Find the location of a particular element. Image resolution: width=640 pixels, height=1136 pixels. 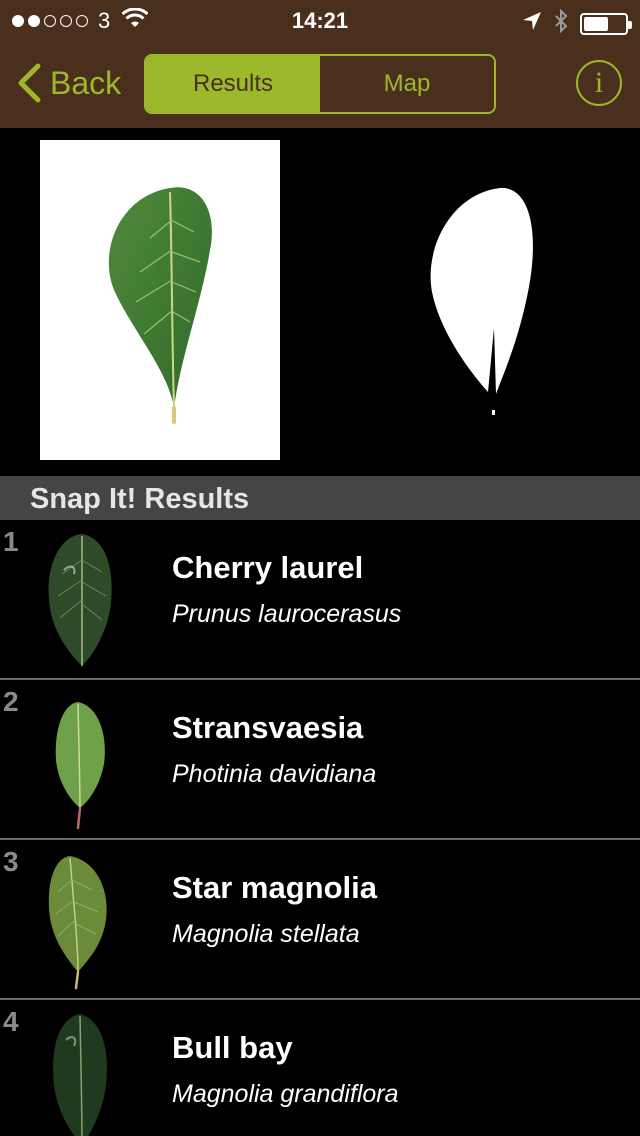

scientific-name: Magnolia stellata is located at coordinates (266, 934).